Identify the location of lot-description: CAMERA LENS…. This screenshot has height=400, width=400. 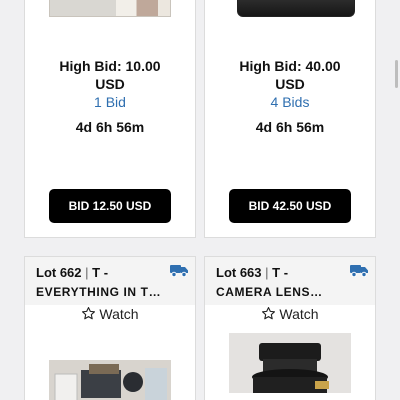
(269, 292).